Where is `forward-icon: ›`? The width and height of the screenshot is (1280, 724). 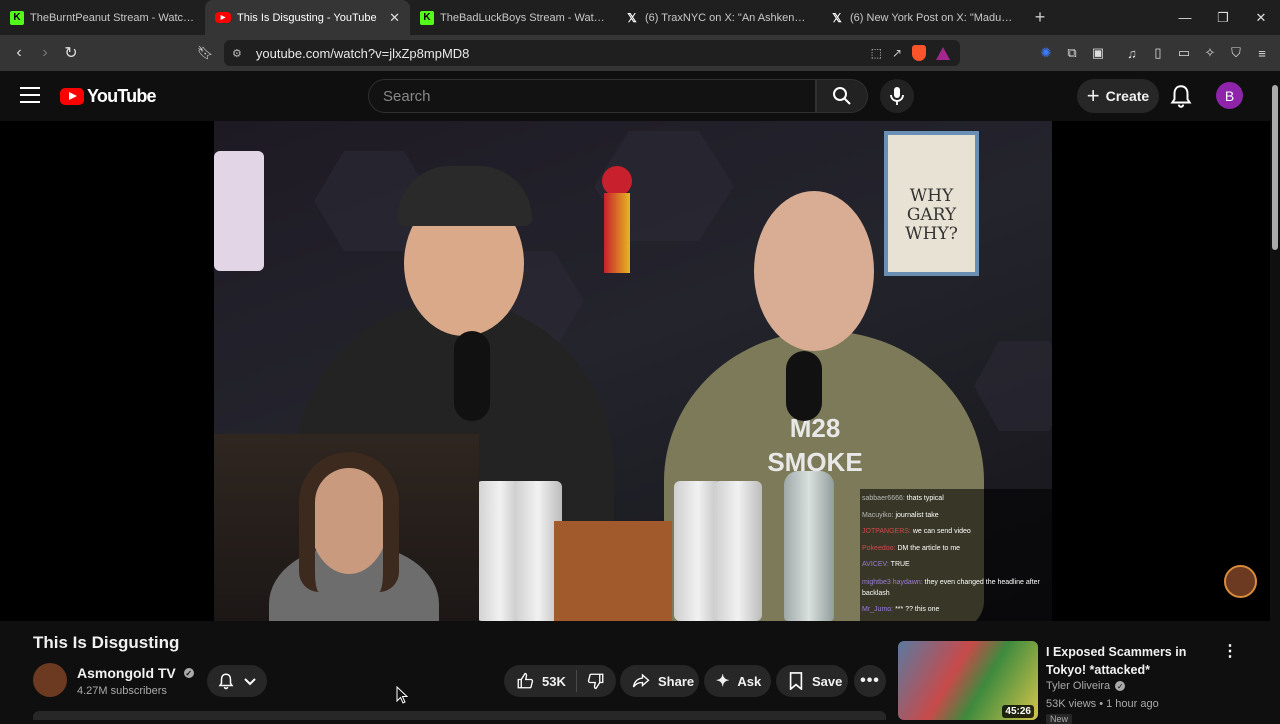 forward-icon: › is located at coordinates (45, 53).